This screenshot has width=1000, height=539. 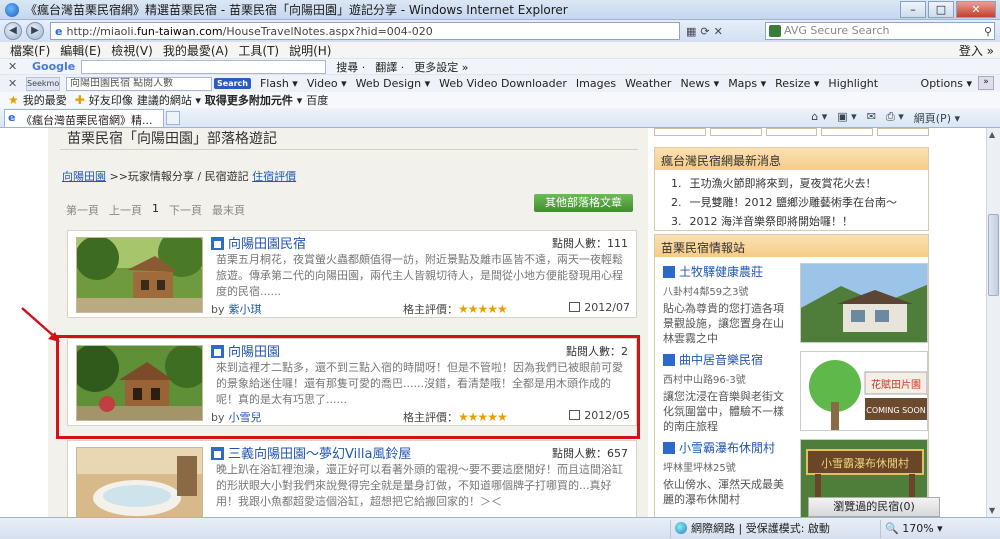 I want to click on fav-suggested-sites: 建議的網站 ▾, so click(x=169, y=100).